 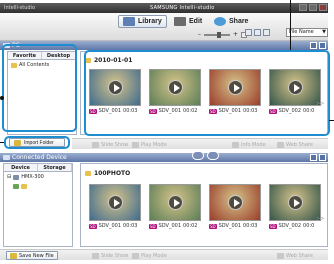 What do you see at coordinates (309, 226) in the screenshot?
I see `file-duration: 00:0` at bounding box center [309, 226].